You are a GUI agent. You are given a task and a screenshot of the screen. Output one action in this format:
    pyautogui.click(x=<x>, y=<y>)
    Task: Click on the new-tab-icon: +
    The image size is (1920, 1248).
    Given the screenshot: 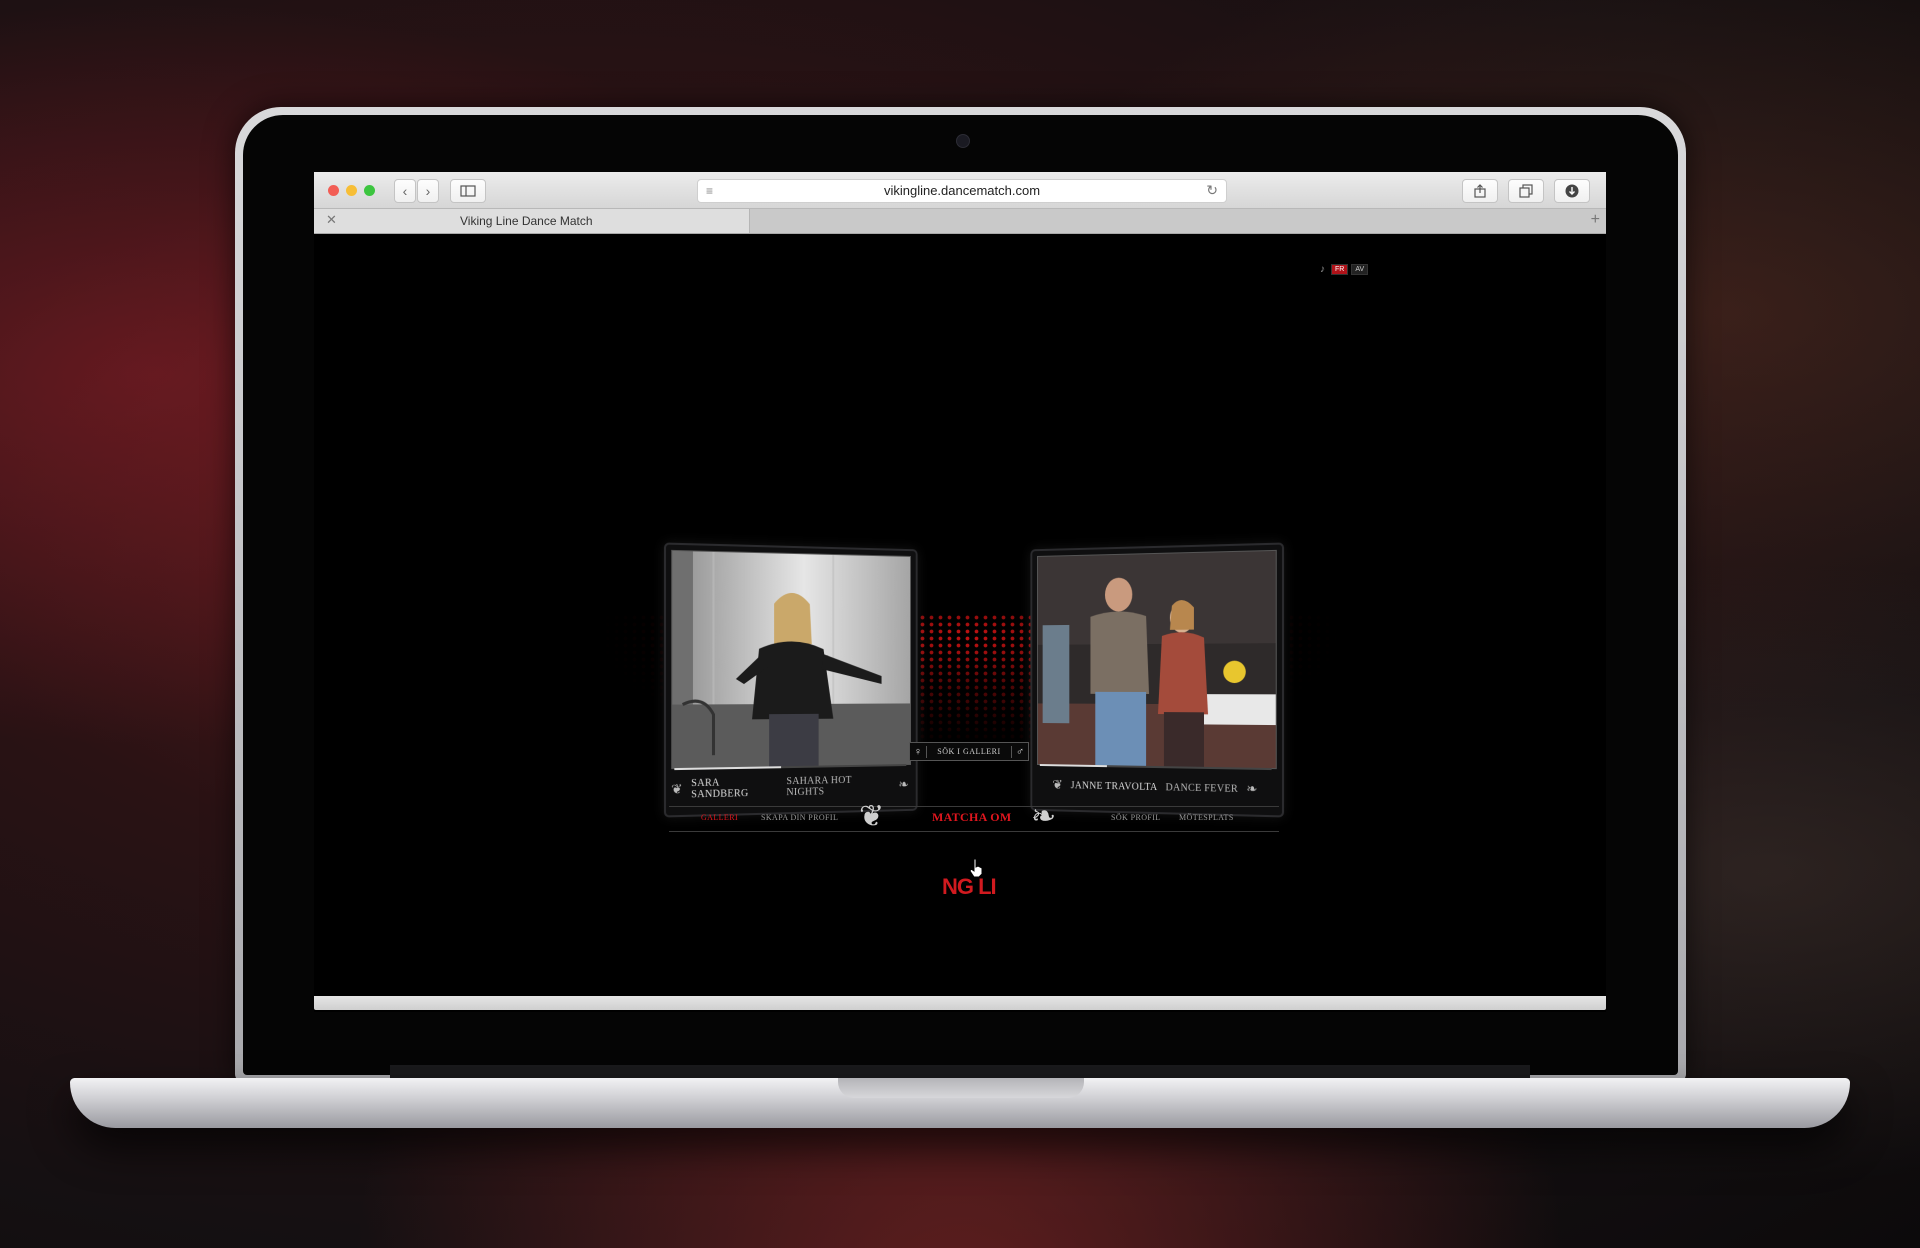 What is the action you would take?
    pyautogui.click(x=1595, y=220)
    